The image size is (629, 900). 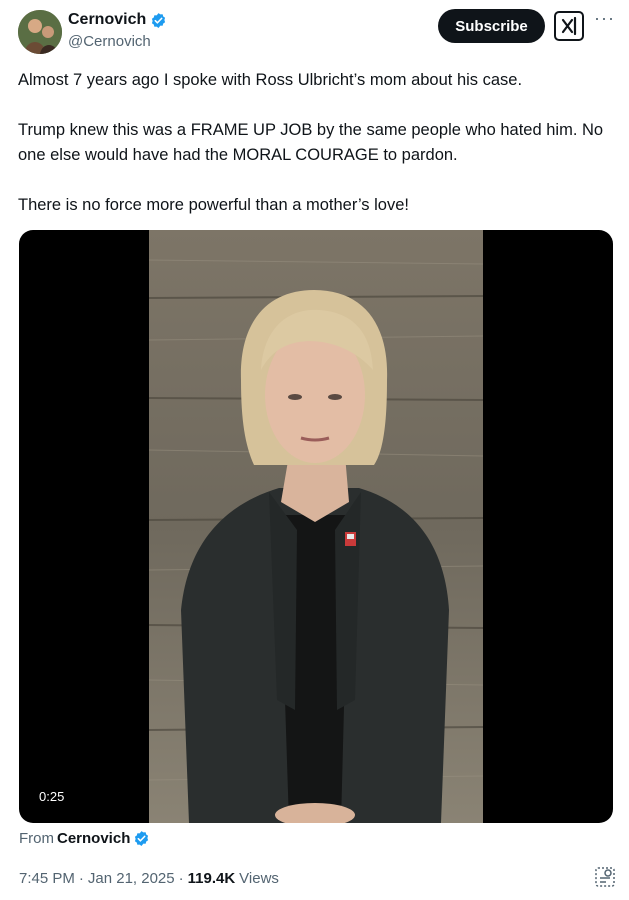 I want to click on tweet-meta: 7:45 PM · Jan 21, 2025 · 119.4K Views, so click(x=149, y=878).